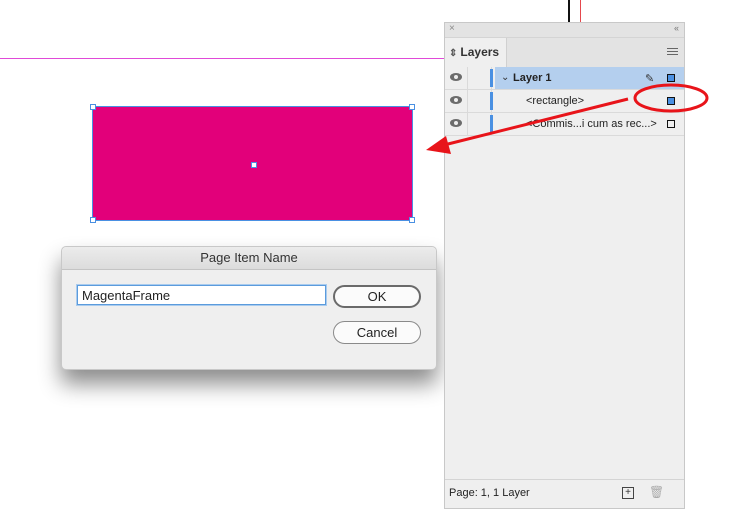  I want to click on resize-handle-top-right, so click(412, 107).